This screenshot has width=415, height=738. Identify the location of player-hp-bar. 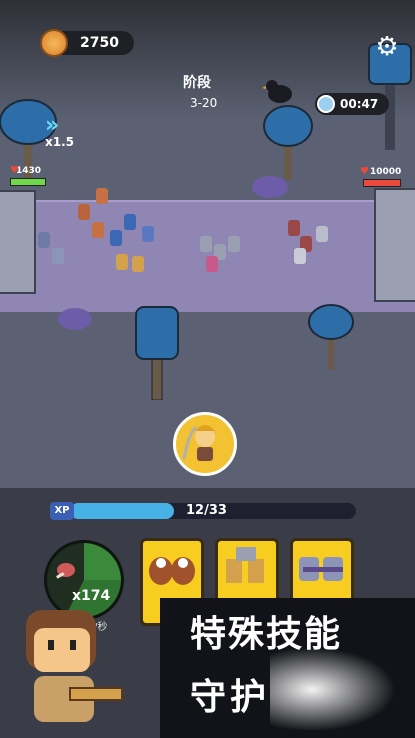
(28, 182).